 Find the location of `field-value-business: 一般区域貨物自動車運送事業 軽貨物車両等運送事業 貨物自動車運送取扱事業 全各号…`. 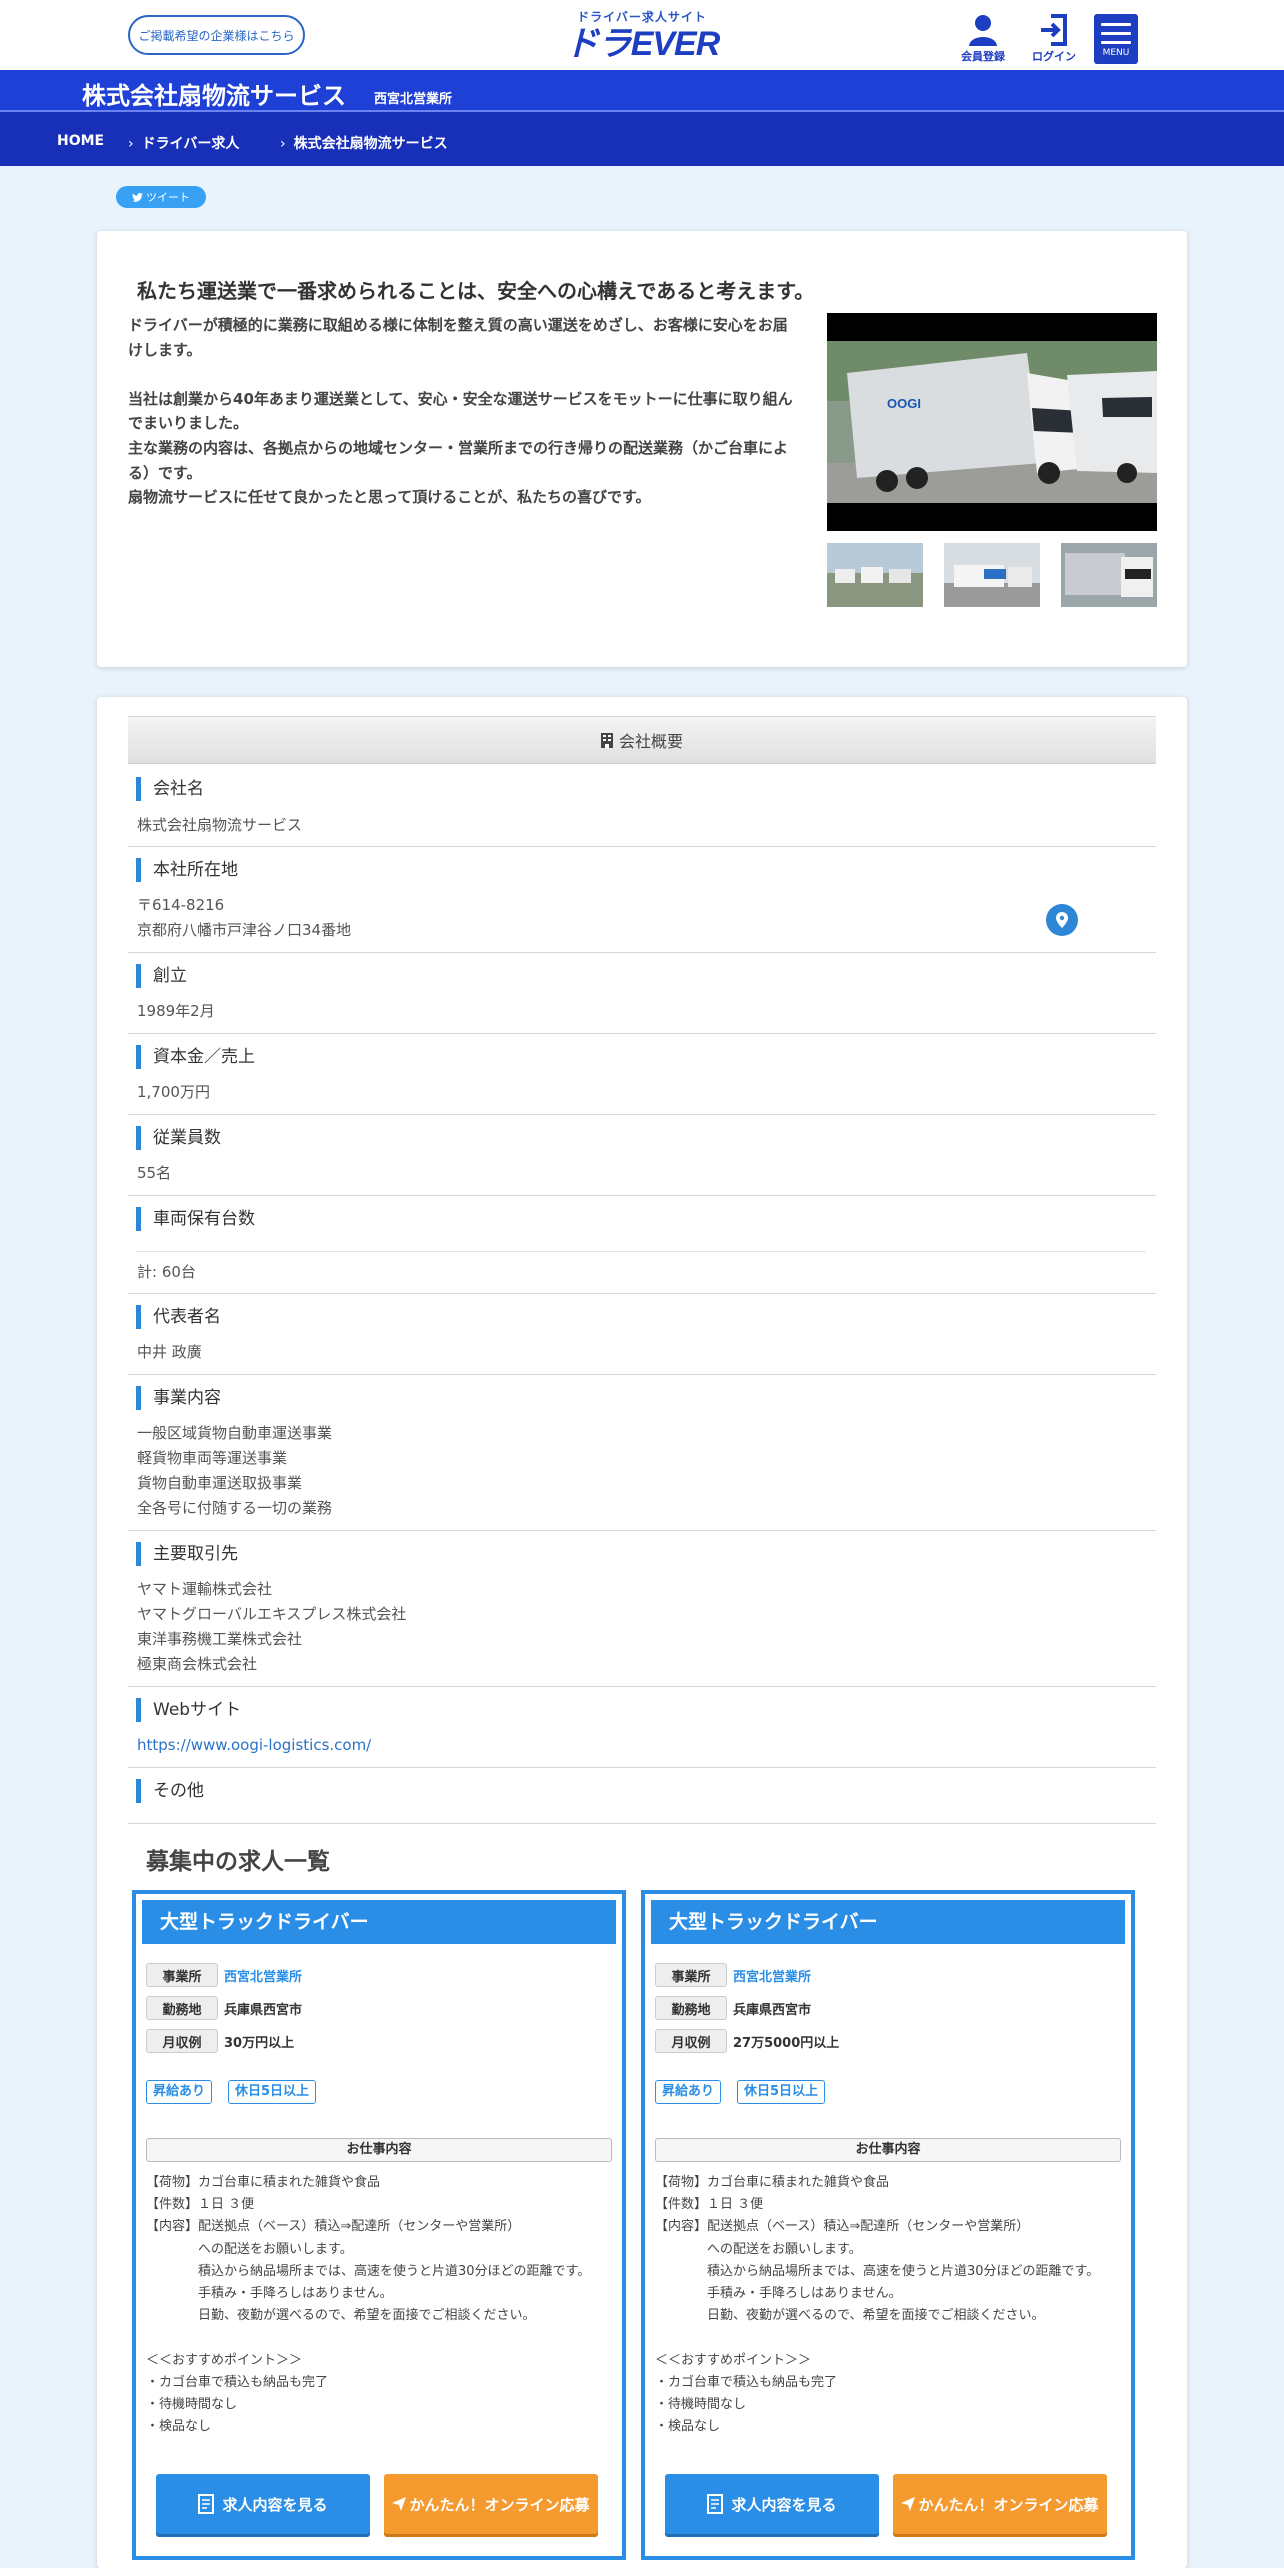

field-value-business: 一般区域貨物自動車運送事業 軽貨物車両等運送事業 貨物自動車運送取扱事業 全各号… is located at coordinates (235, 1470).